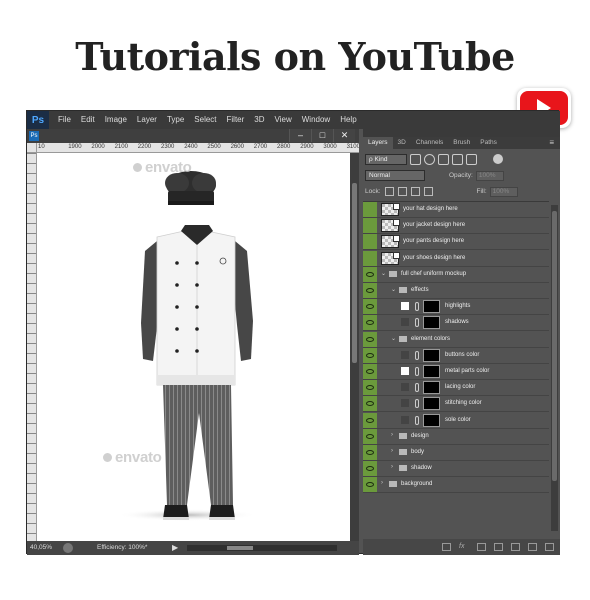 The width and height of the screenshot is (590, 600). Describe the element at coordinates (395, 175) in the screenshot. I see `blend-mode-select: Normal` at that location.